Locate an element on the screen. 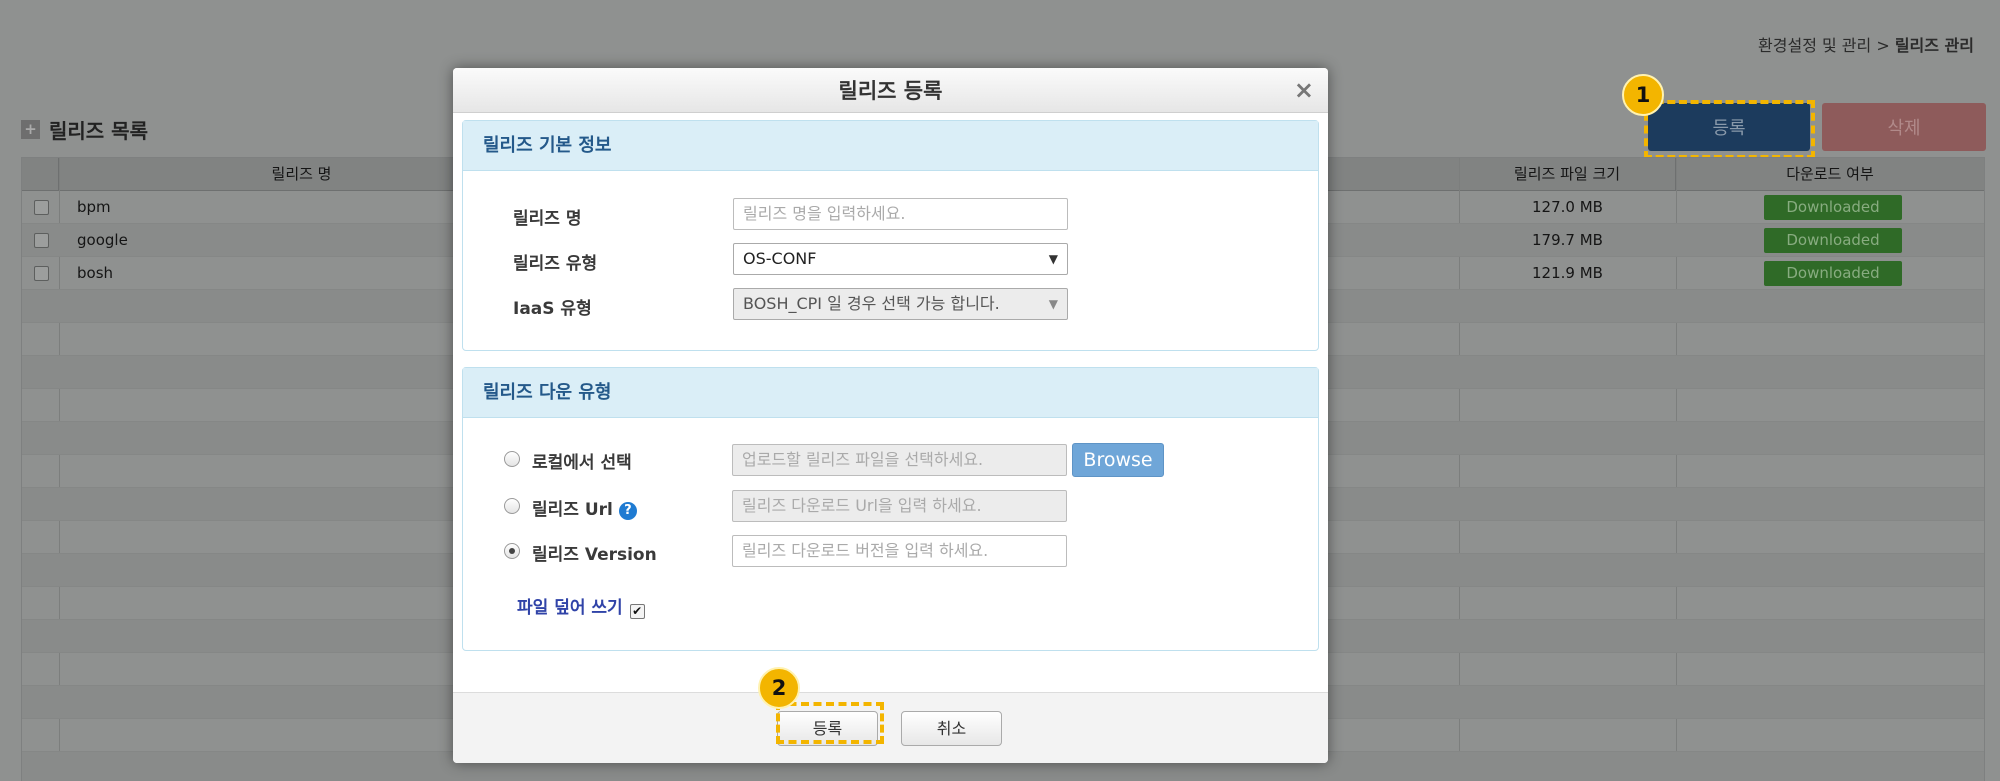  help-icon: ? is located at coordinates (627, 511).